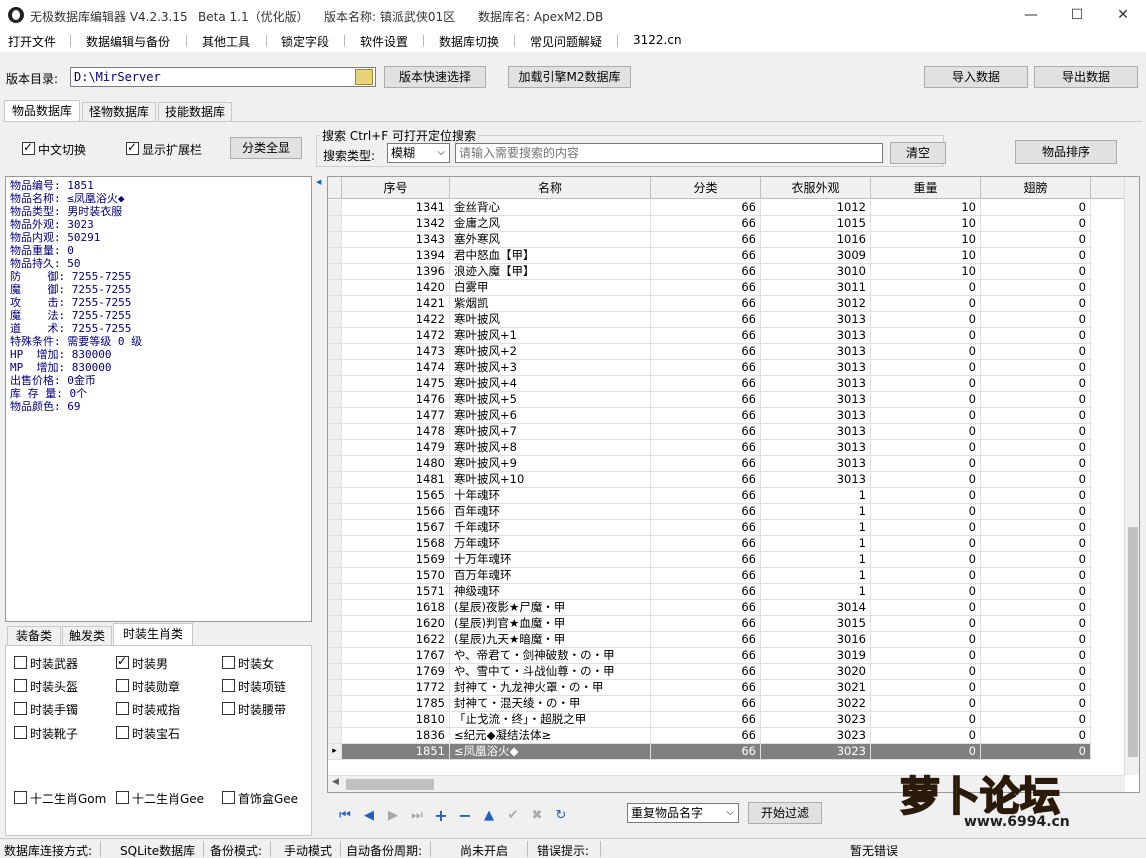 This screenshot has height=858, width=1146. Describe the element at coordinates (435, 77) in the screenshot. I see `quick-select-button: 版本快速选择` at that location.